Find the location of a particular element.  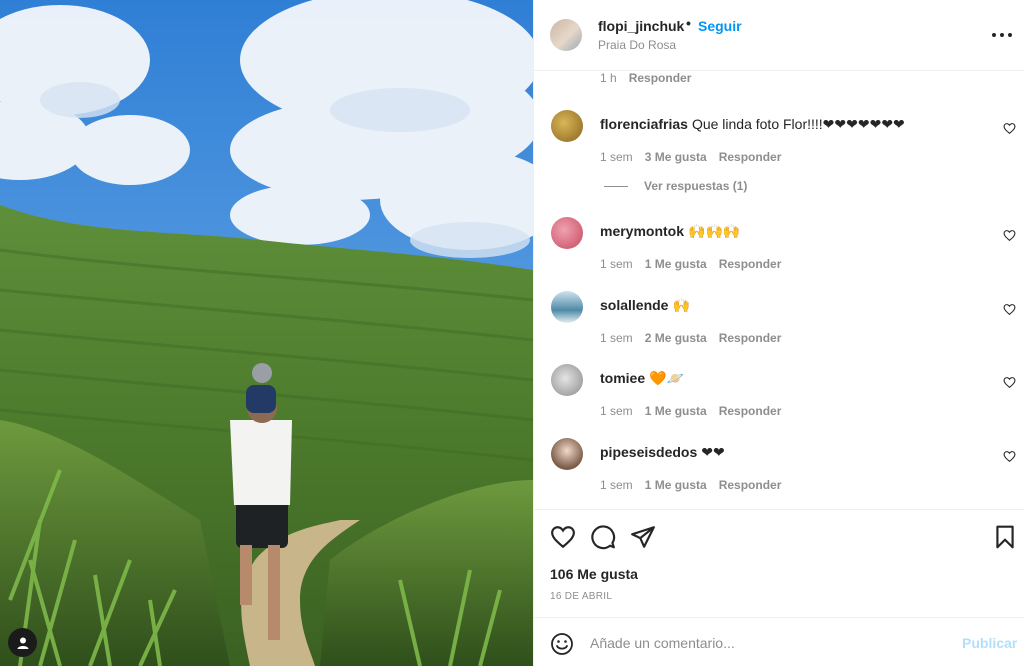

comment-item: tomiee 🧡🪐 1 sem 1 Me gusta Responder is located at coordinates (779, 397).